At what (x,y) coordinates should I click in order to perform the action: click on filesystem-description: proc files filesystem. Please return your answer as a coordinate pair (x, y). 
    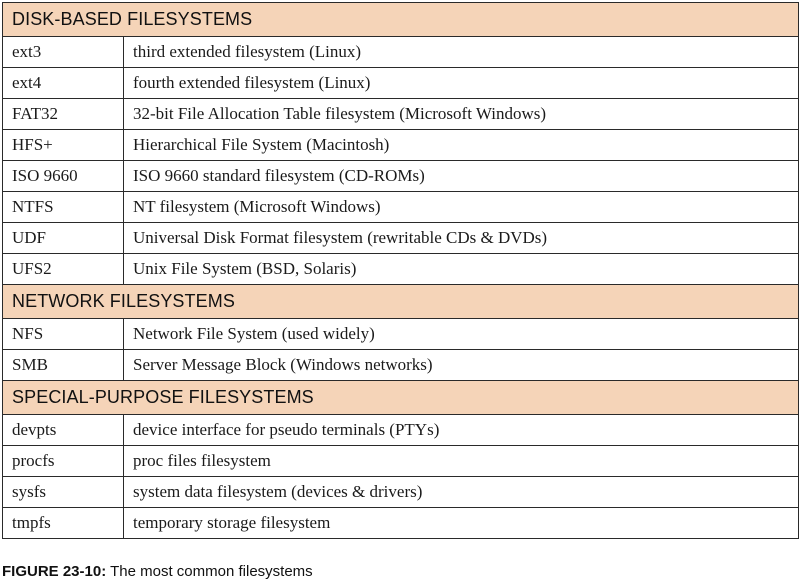
    Looking at the image, I should click on (461, 461).